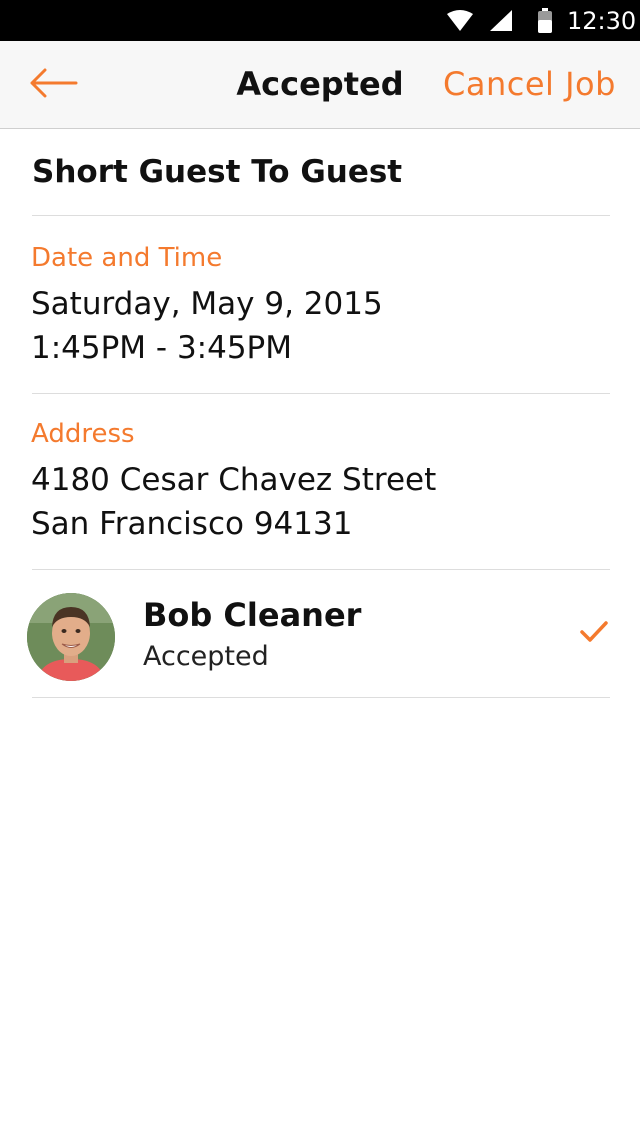  What do you see at coordinates (207, 304) in the screenshot?
I see `date-value: Saturday, May 9, 2015` at bounding box center [207, 304].